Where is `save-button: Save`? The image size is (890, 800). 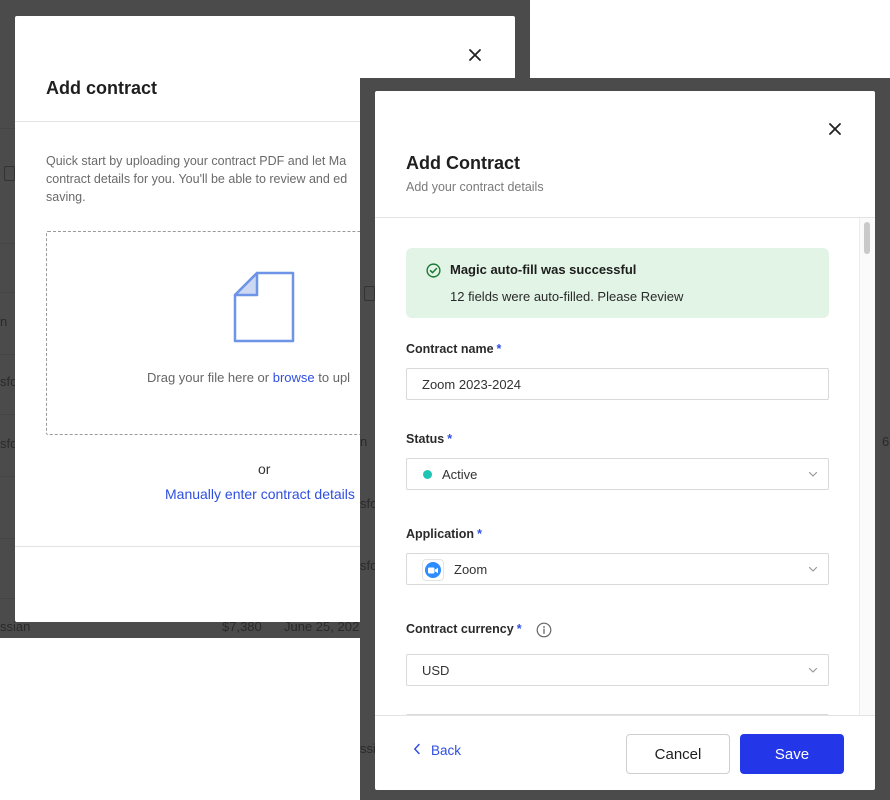
save-button: Save is located at coordinates (792, 754).